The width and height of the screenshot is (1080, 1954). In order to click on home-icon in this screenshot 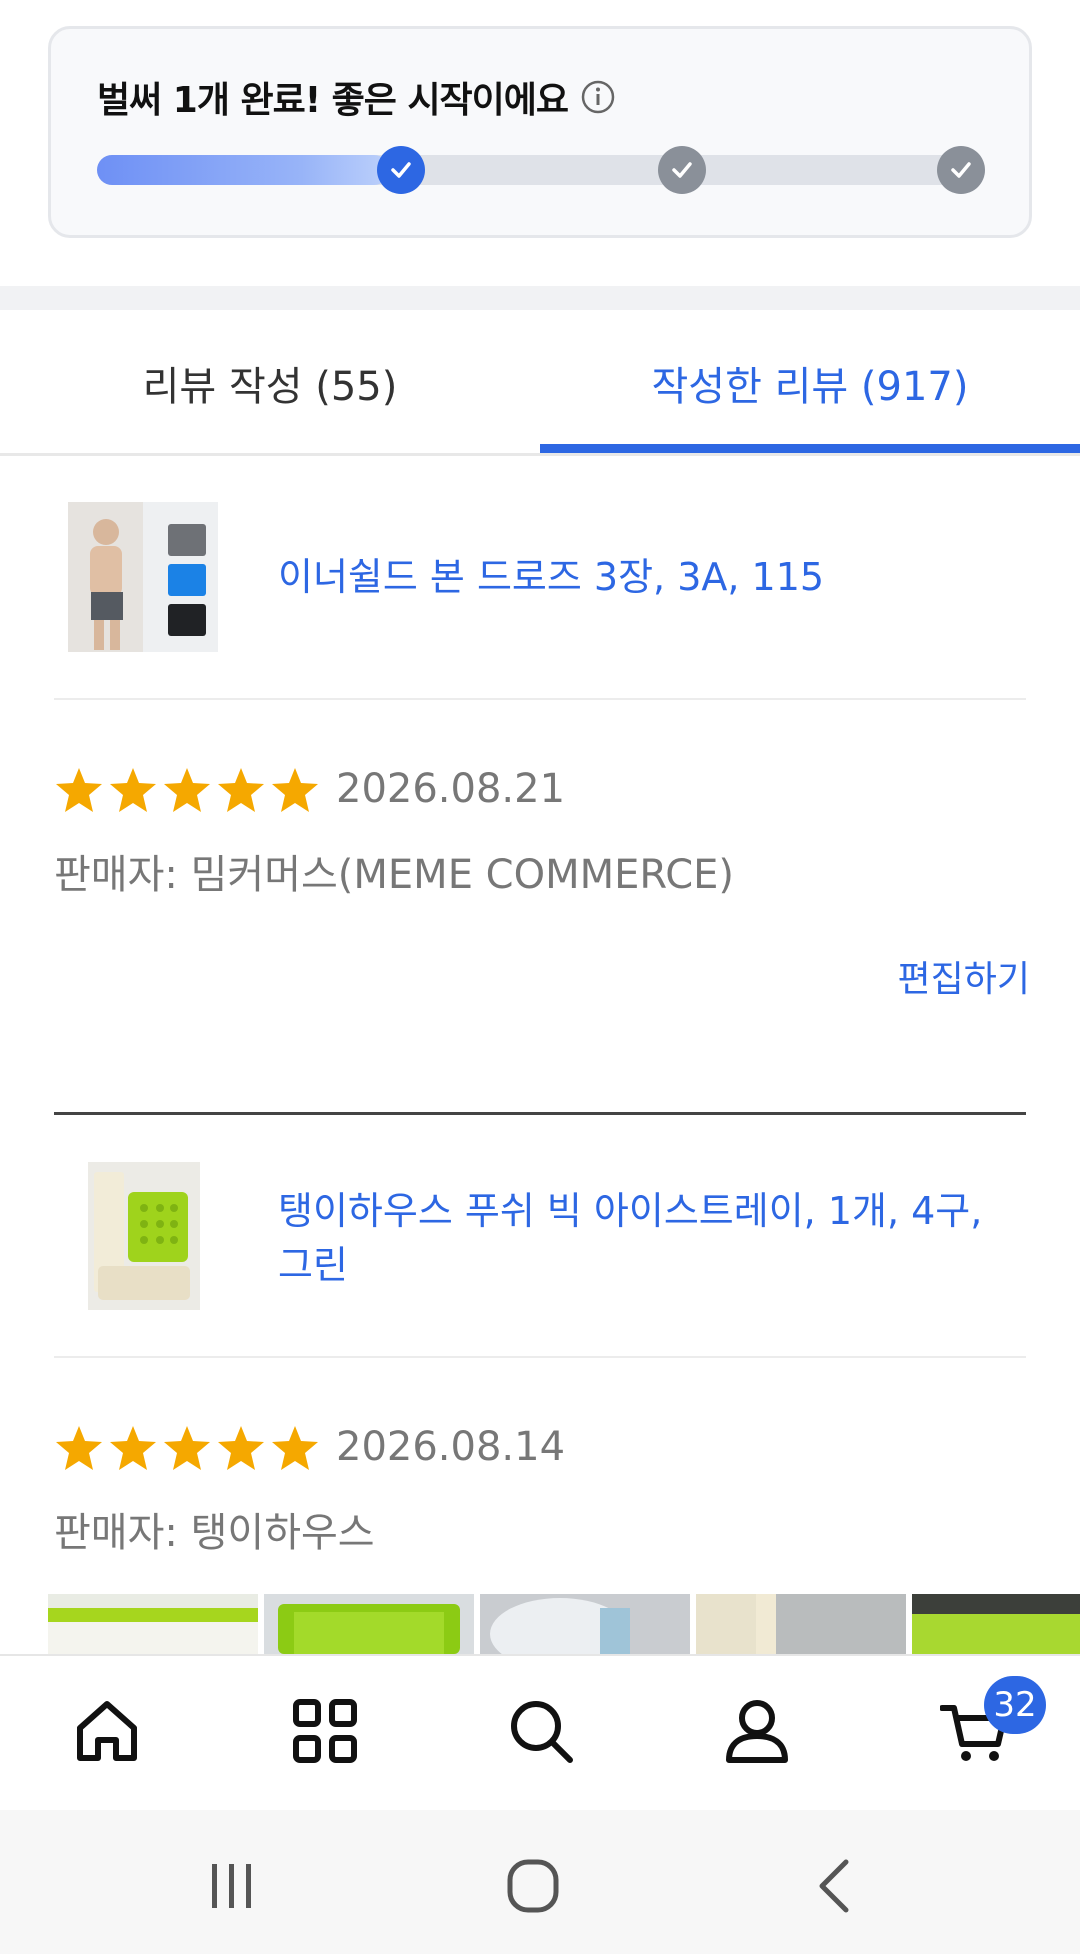, I will do `click(107, 1731)`.